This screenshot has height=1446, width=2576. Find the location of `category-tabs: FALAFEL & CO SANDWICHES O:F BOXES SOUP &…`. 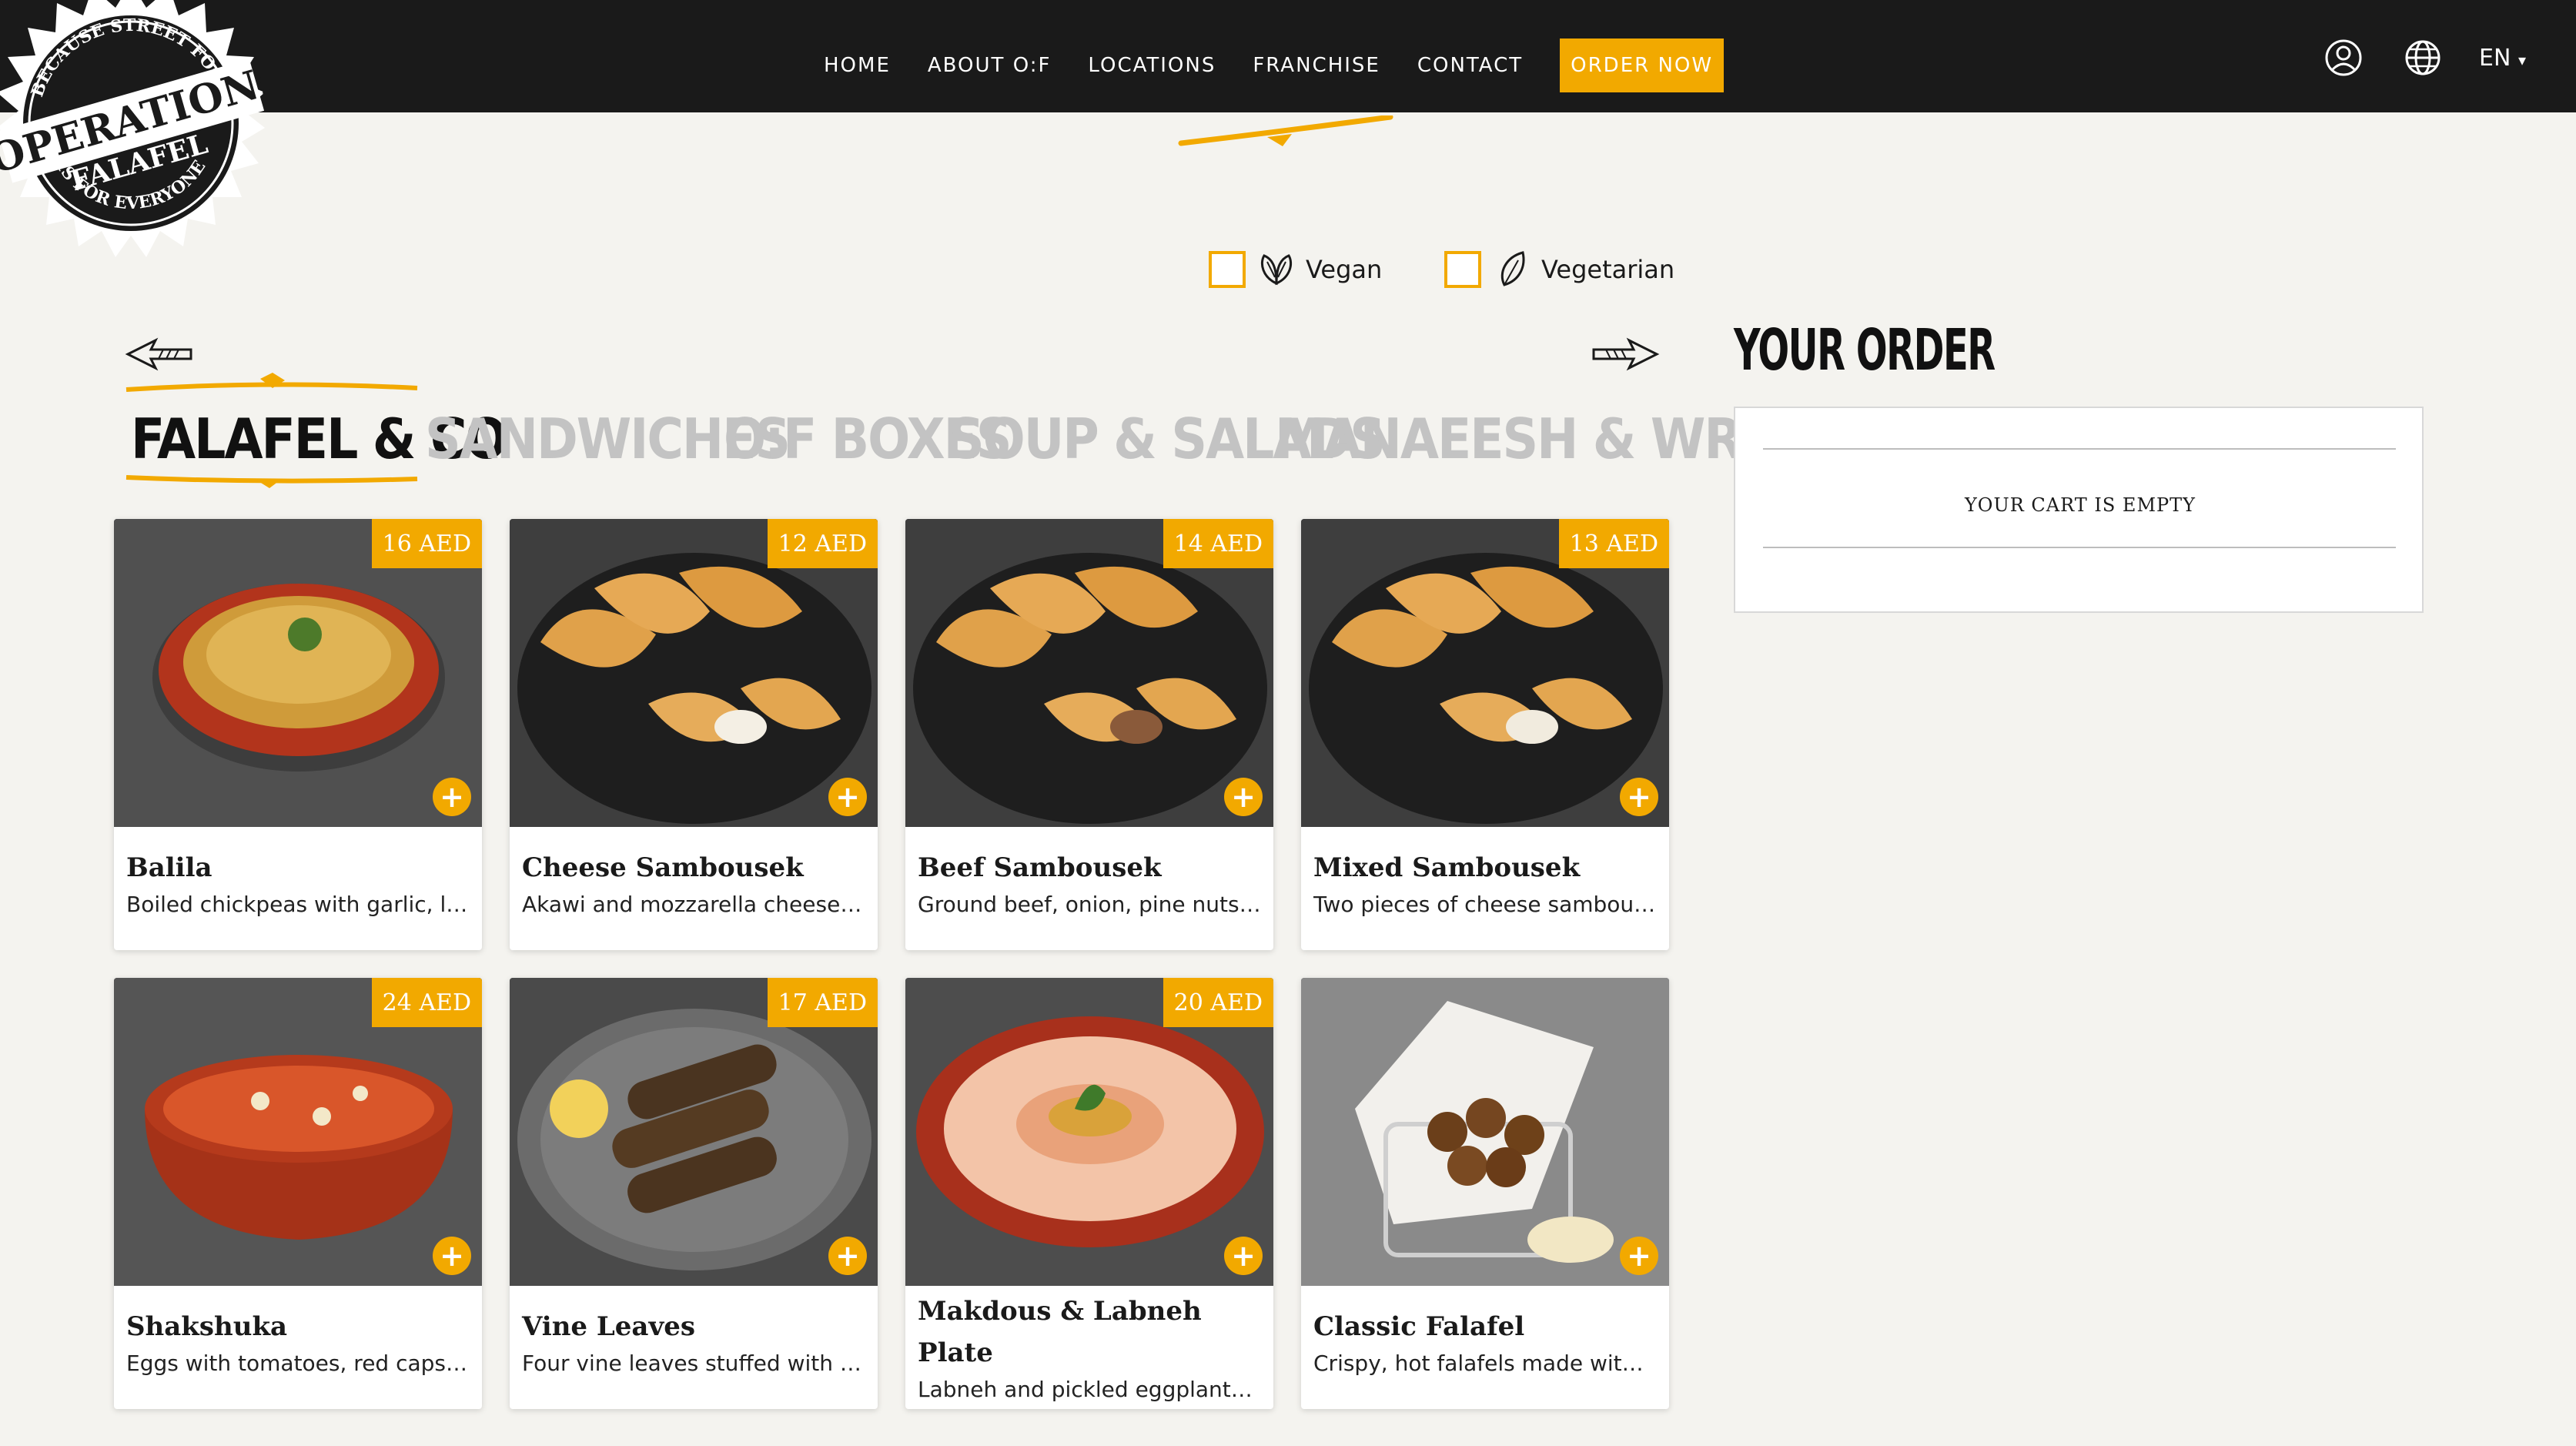

category-tabs: FALAFEL & CO SANDWICHES O:F BOXES SOUP &… is located at coordinates (990, 439).